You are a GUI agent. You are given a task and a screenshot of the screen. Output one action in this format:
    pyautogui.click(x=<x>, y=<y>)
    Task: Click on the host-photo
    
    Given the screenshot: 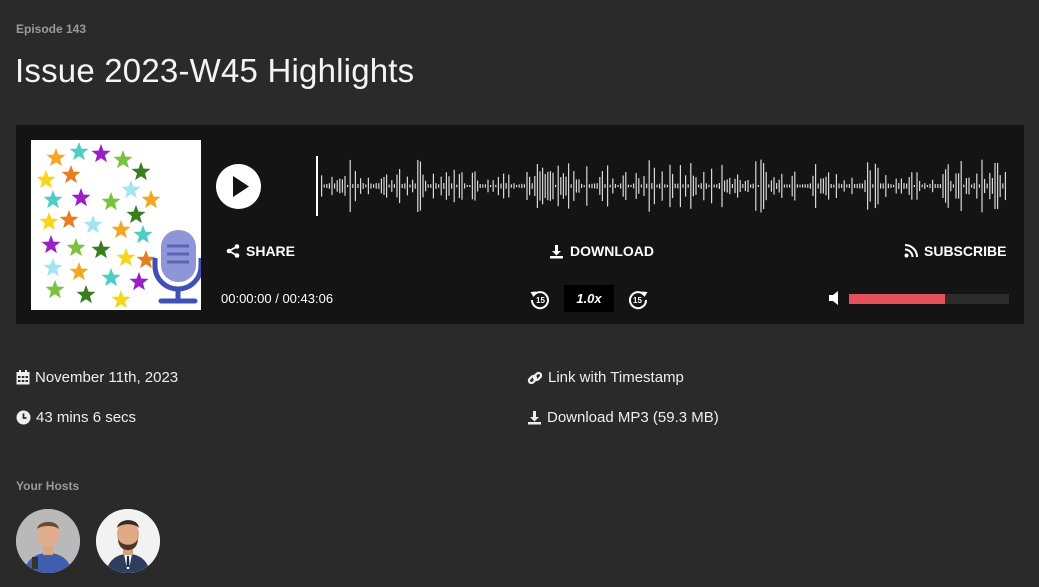 What is the action you would take?
    pyautogui.click(x=128, y=541)
    